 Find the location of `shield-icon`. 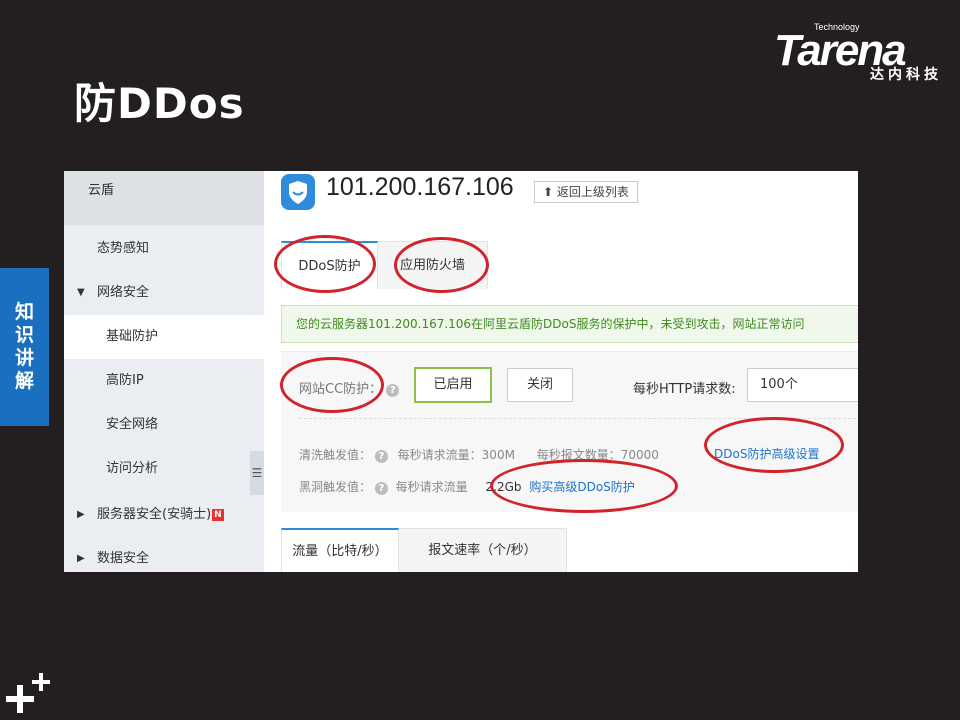

shield-icon is located at coordinates (298, 192).